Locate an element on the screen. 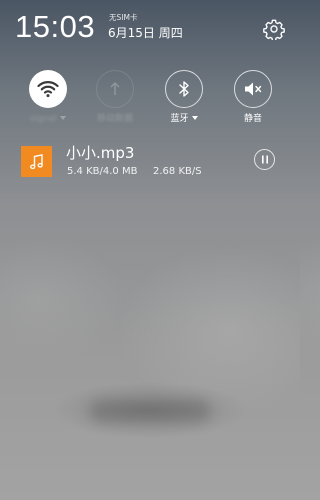 This screenshot has width=320, height=500. clock-time: 15:03 is located at coordinates (55, 26).